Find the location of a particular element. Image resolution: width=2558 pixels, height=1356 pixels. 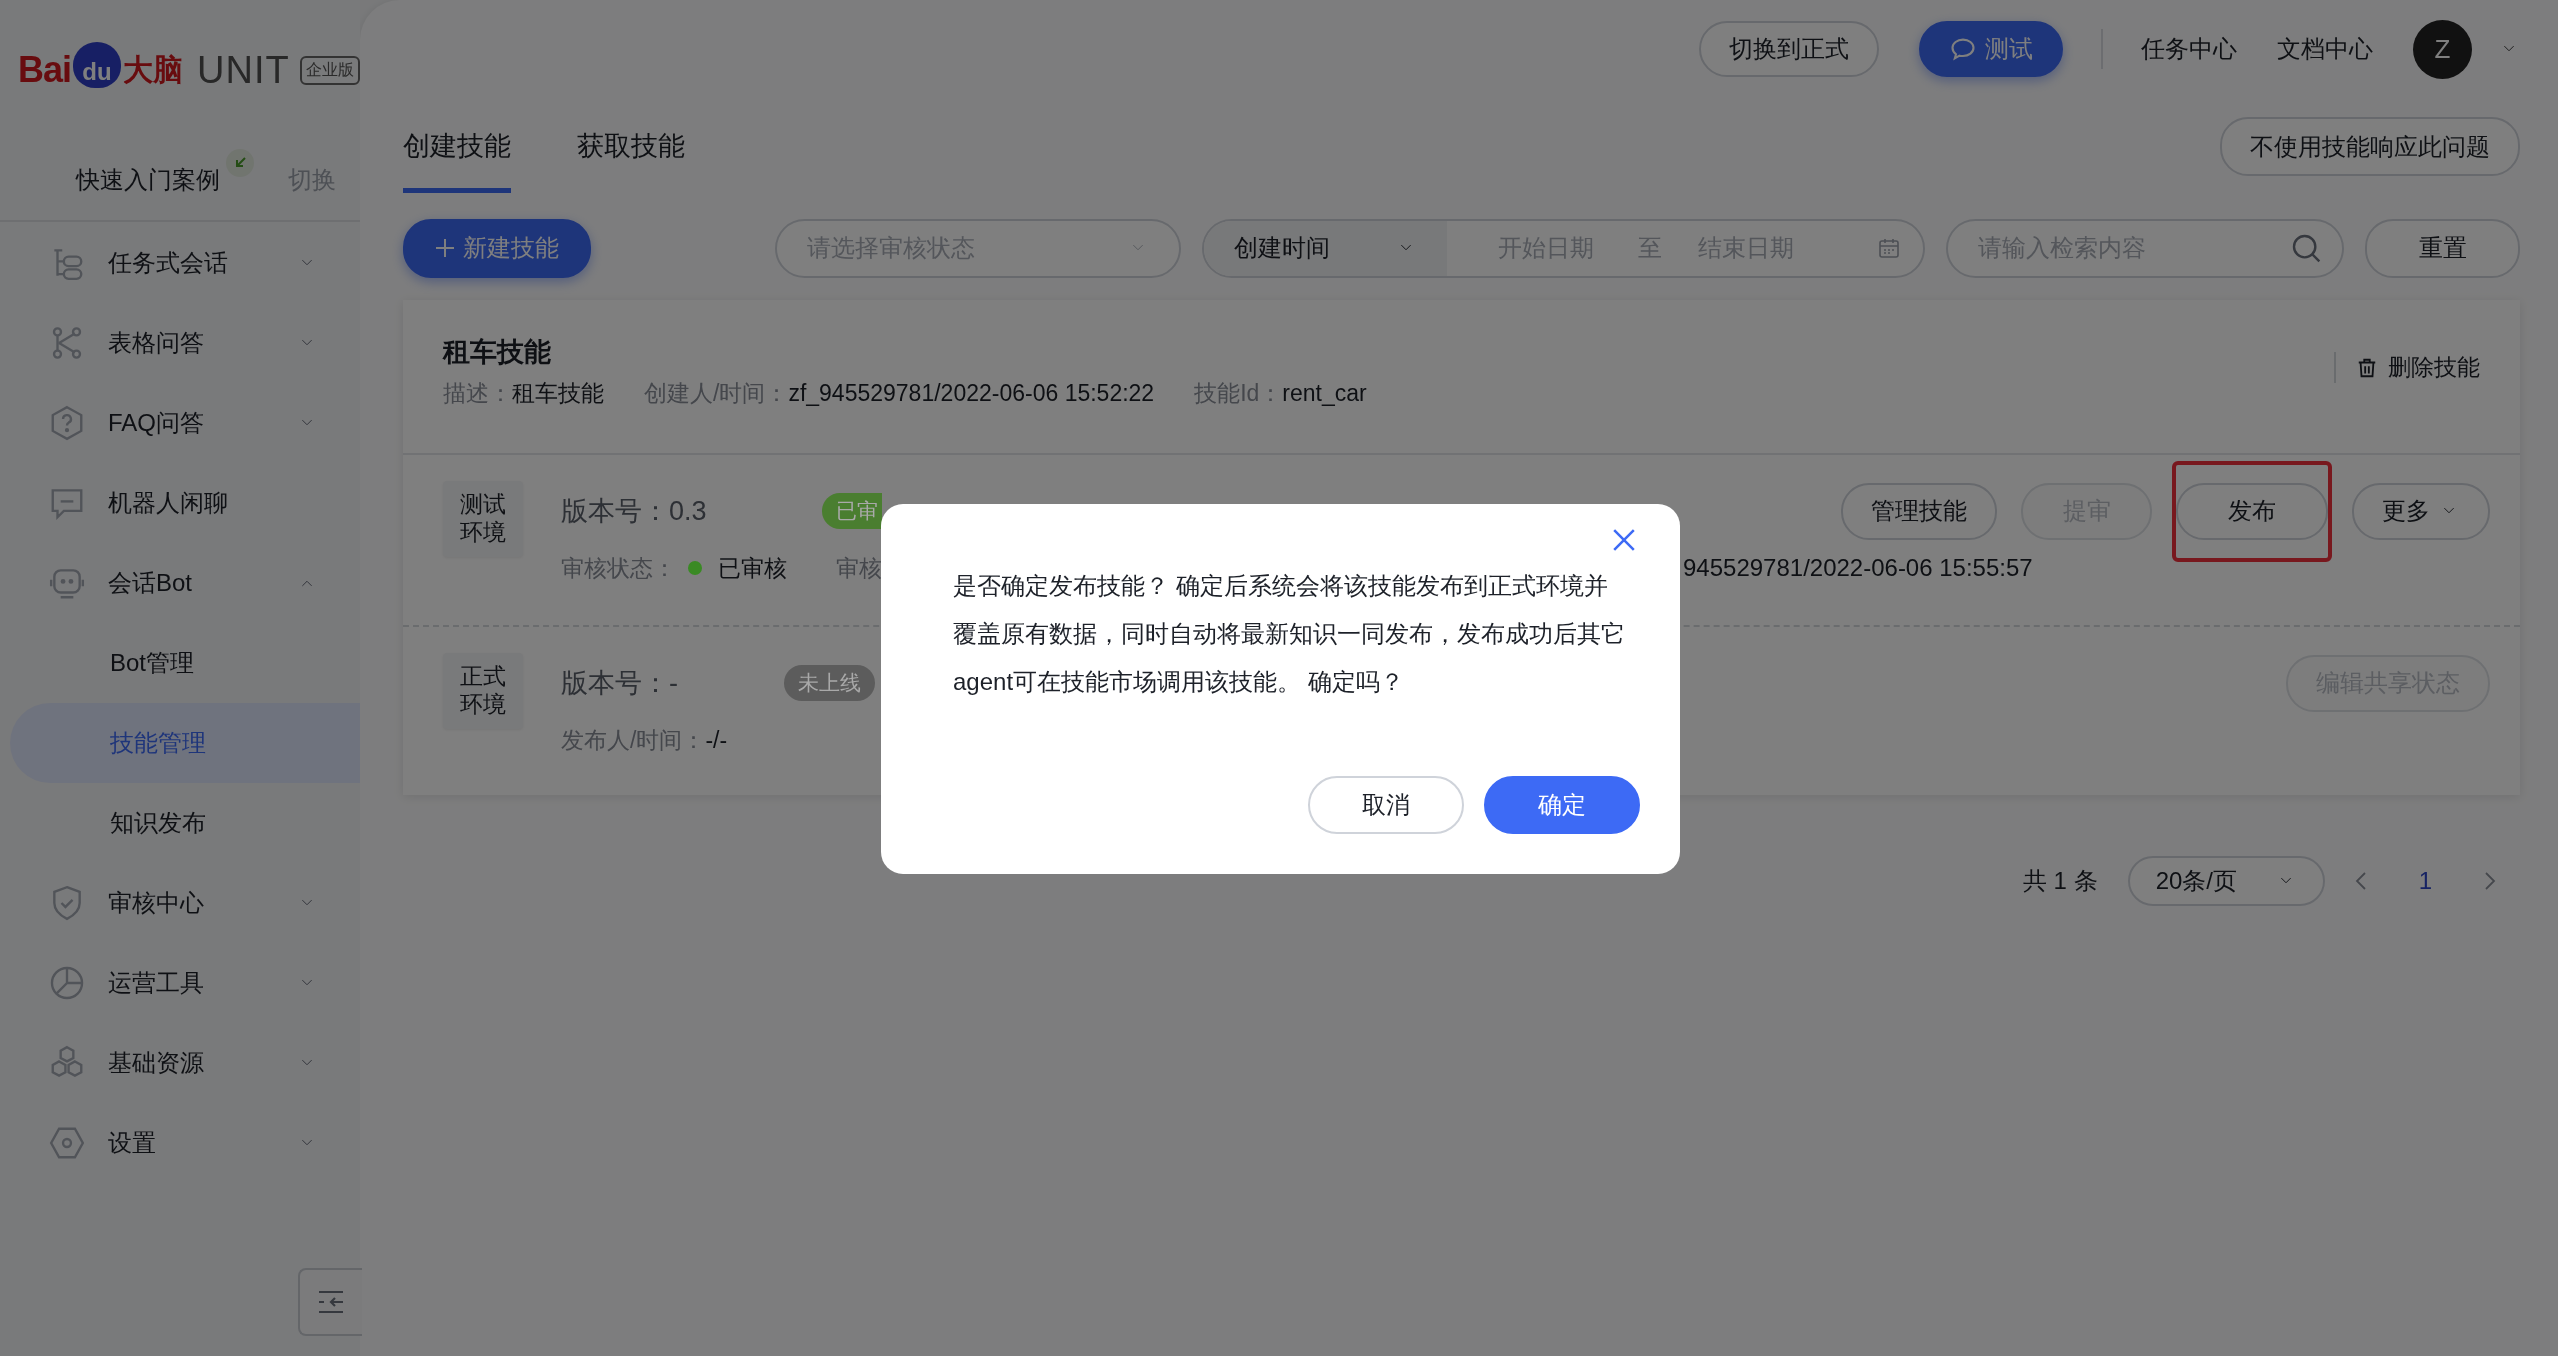

cancel-button: 取消 is located at coordinates (1386, 805).